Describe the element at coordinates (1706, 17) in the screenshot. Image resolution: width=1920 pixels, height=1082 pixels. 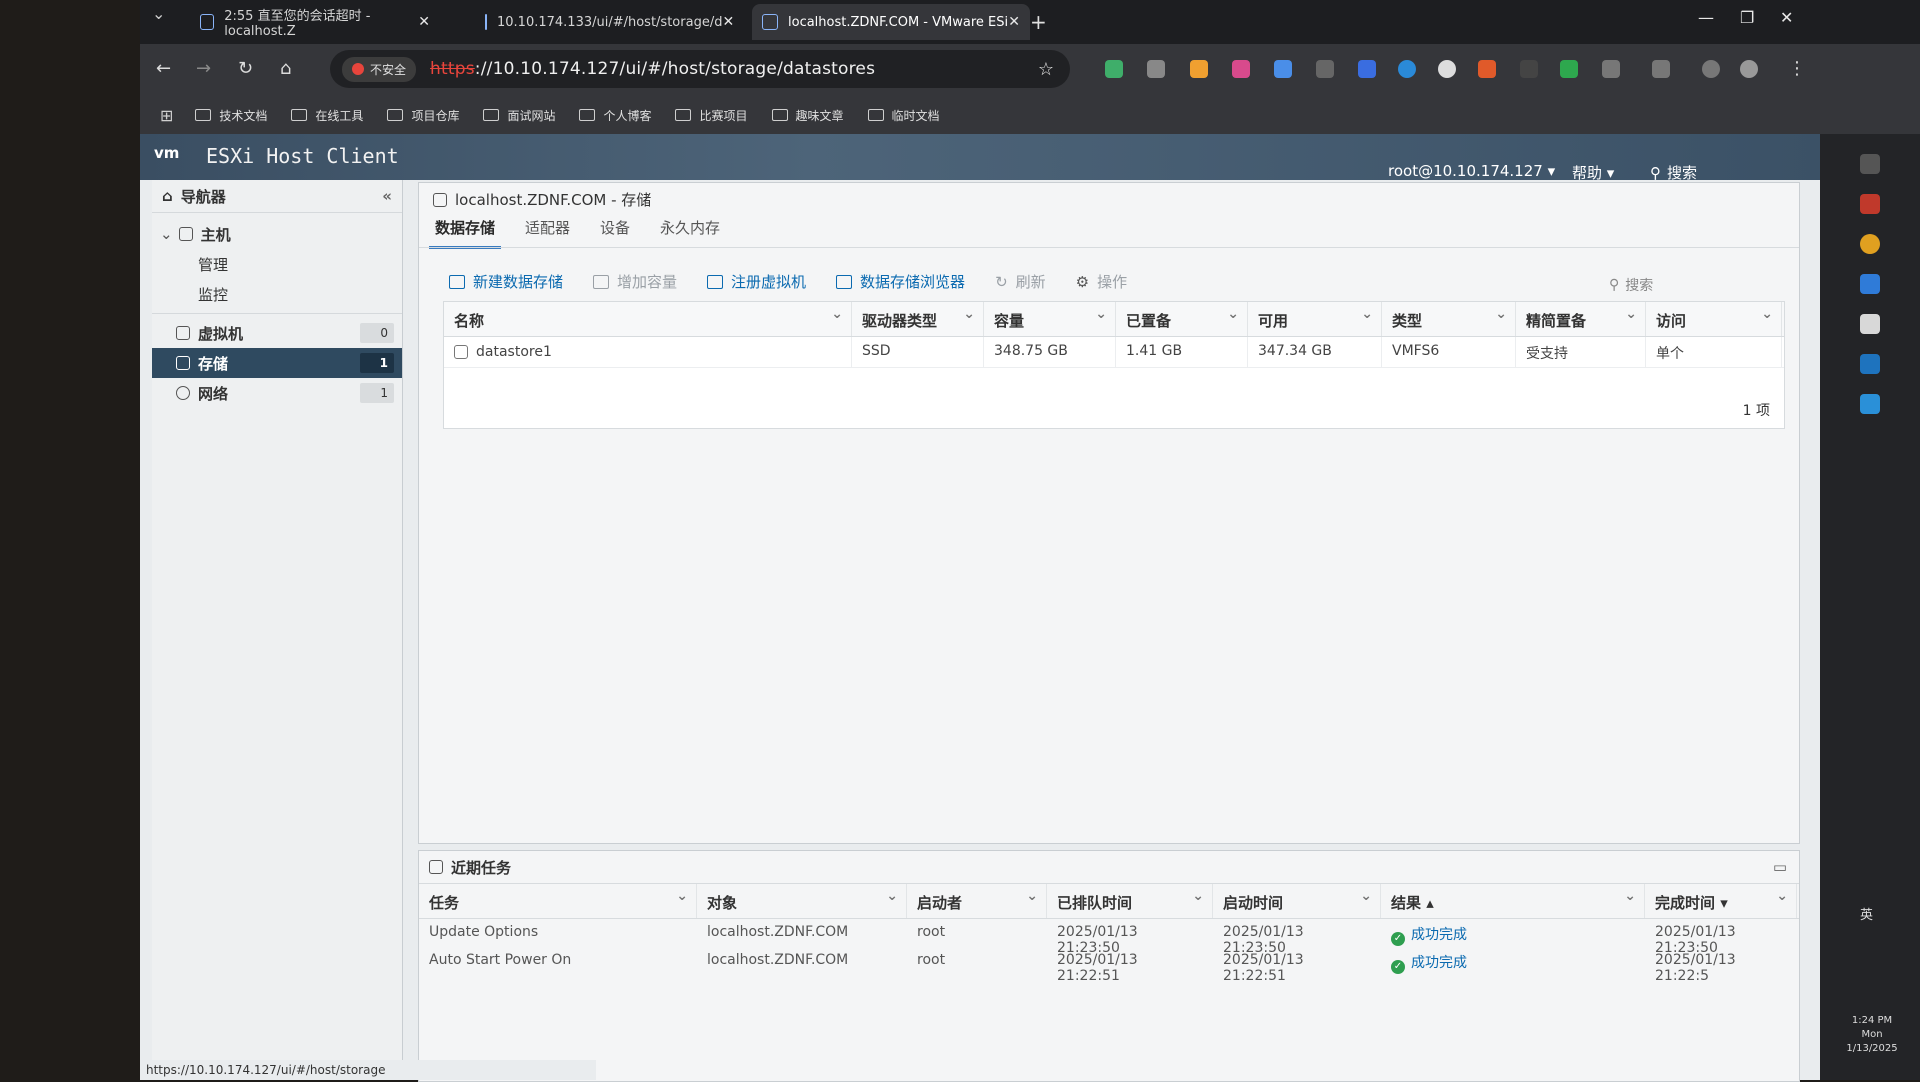
I see `minimize-icon: —` at that location.